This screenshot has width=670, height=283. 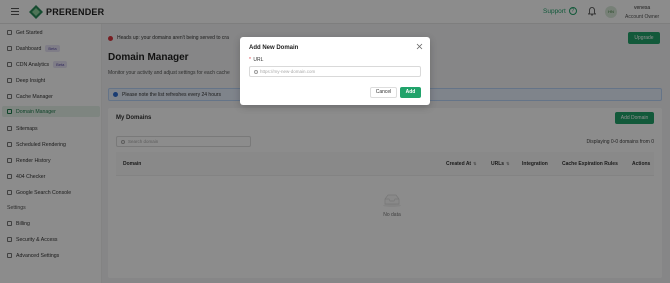 I want to click on close-icon, so click(x=419, y=46).